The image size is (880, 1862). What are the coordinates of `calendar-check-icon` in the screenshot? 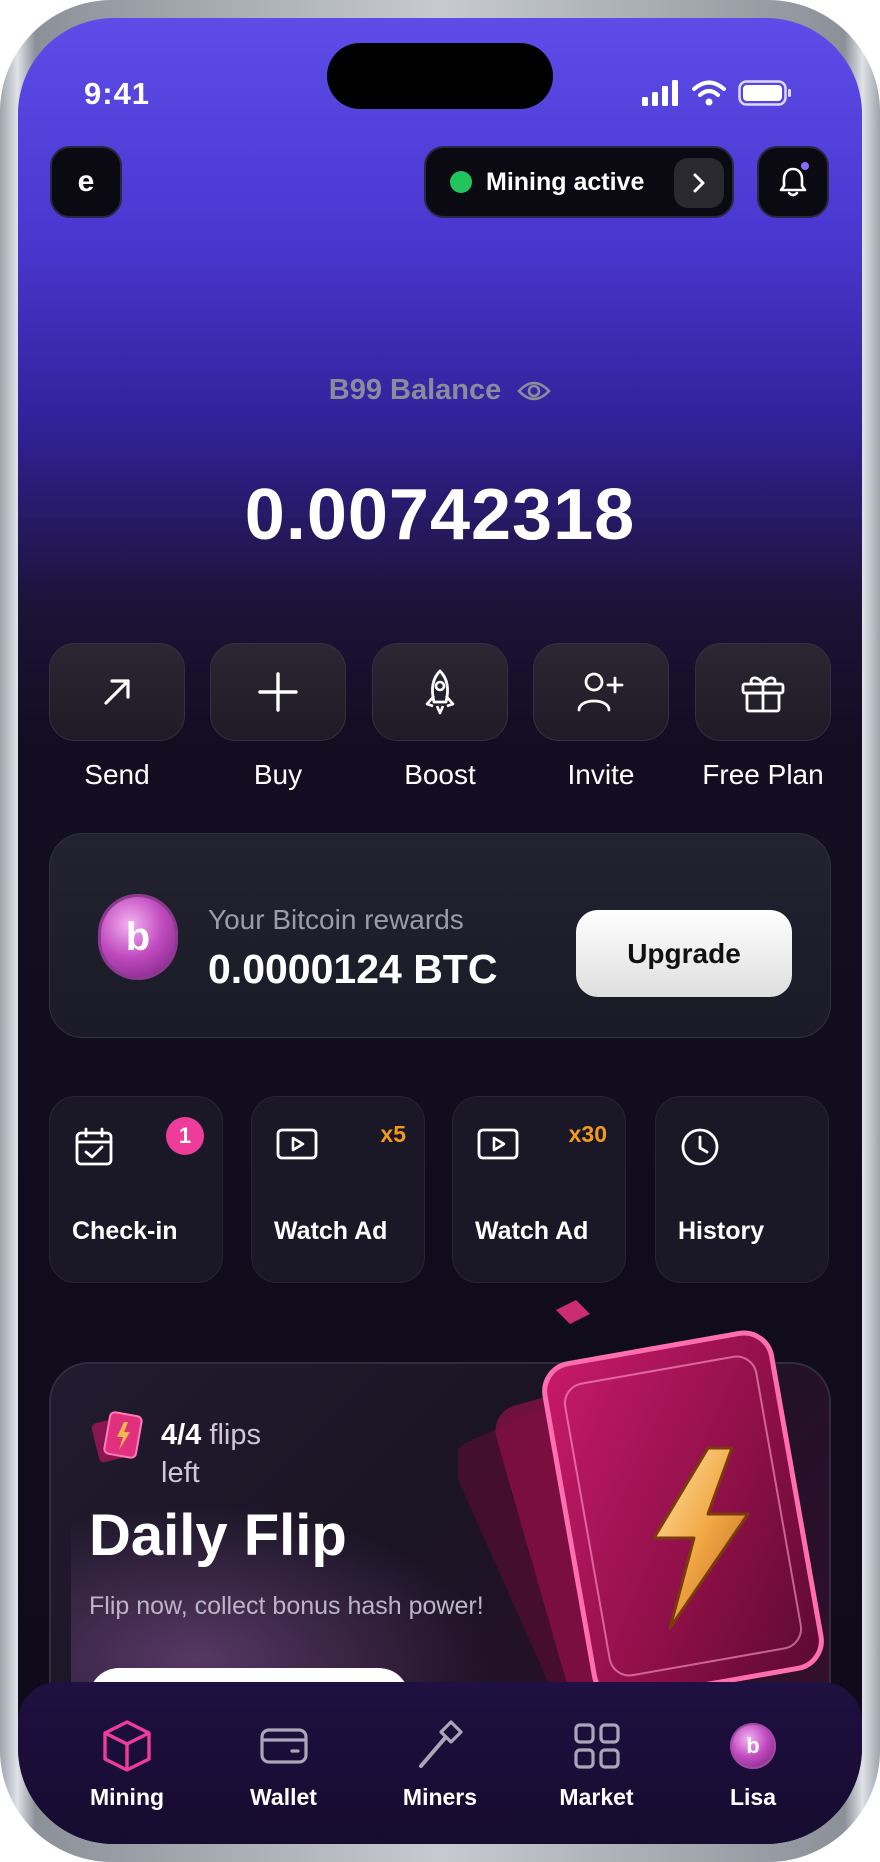 It's located at (94, 1146).